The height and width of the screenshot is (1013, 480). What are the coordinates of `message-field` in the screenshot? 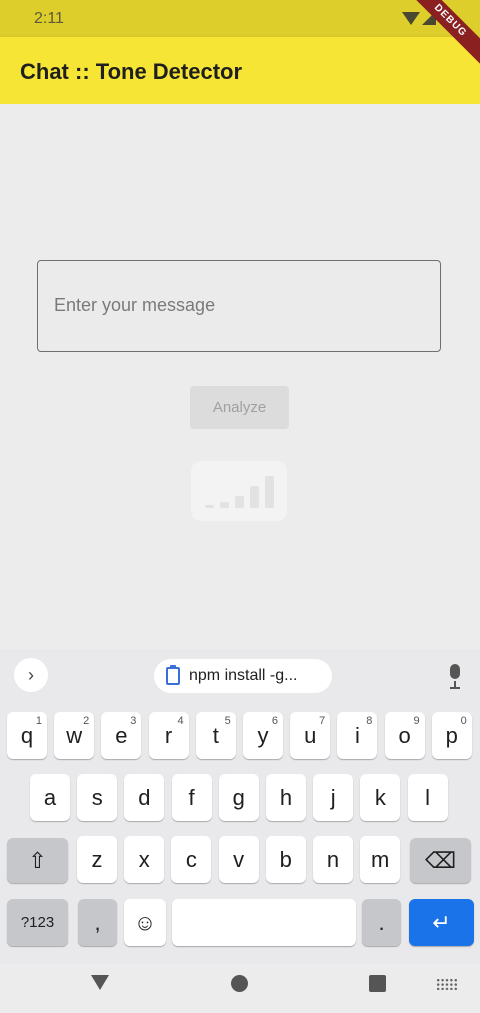 It's located at (239, 306).